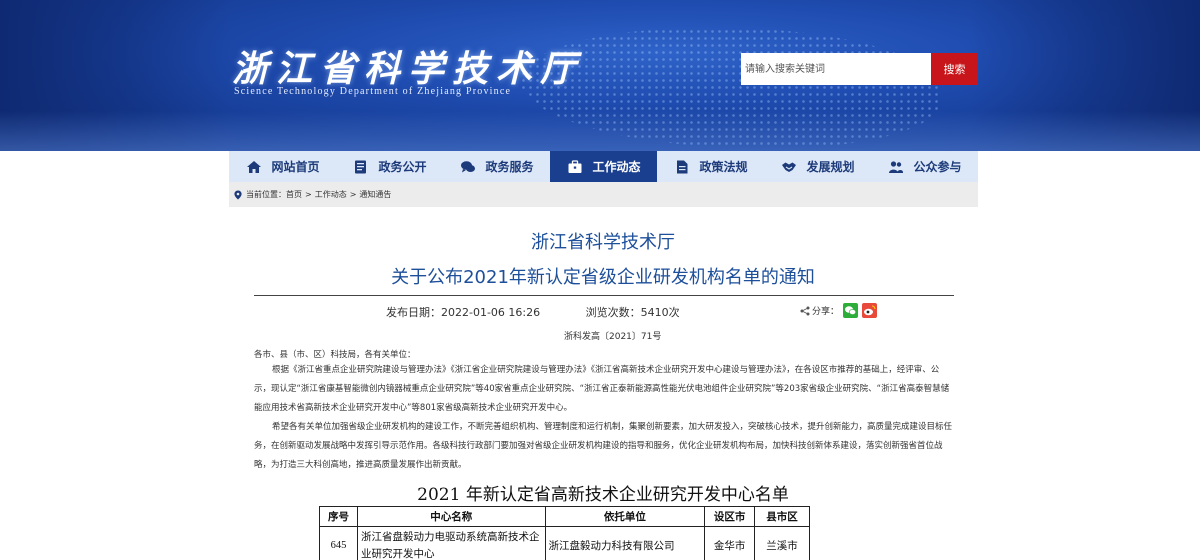 Image resolution: width=1200 pixels, height=560 pixels. What do you see at coordinates (604, 295) in the screenshot?
I see `title-divider` at bounding box center [604, 295].